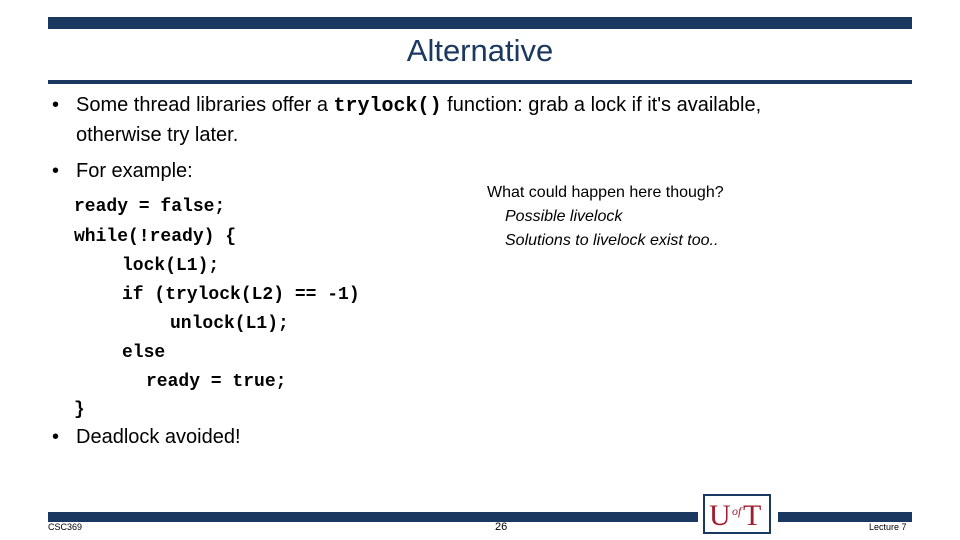 The width and height of the screenshot is (960, 540). What do you see at coordinates (480, 82) in the screenshot?
I see `title-divider` at bounding box center [480, 82].